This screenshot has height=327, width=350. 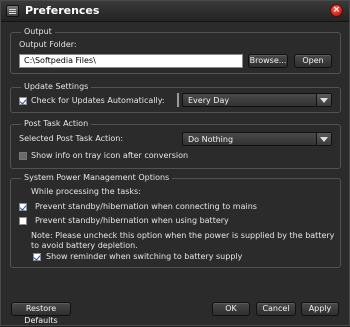 I want to click on while-processing-label: While processing the tasks:, so click(x=86, y=191).